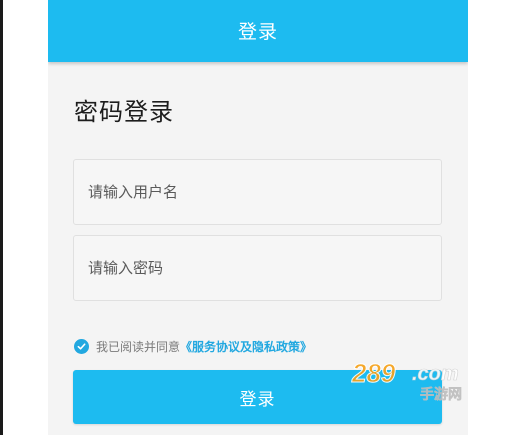 The width and height of the screenshot is (513, 435). I want to click on password-input, so click(257, 268).